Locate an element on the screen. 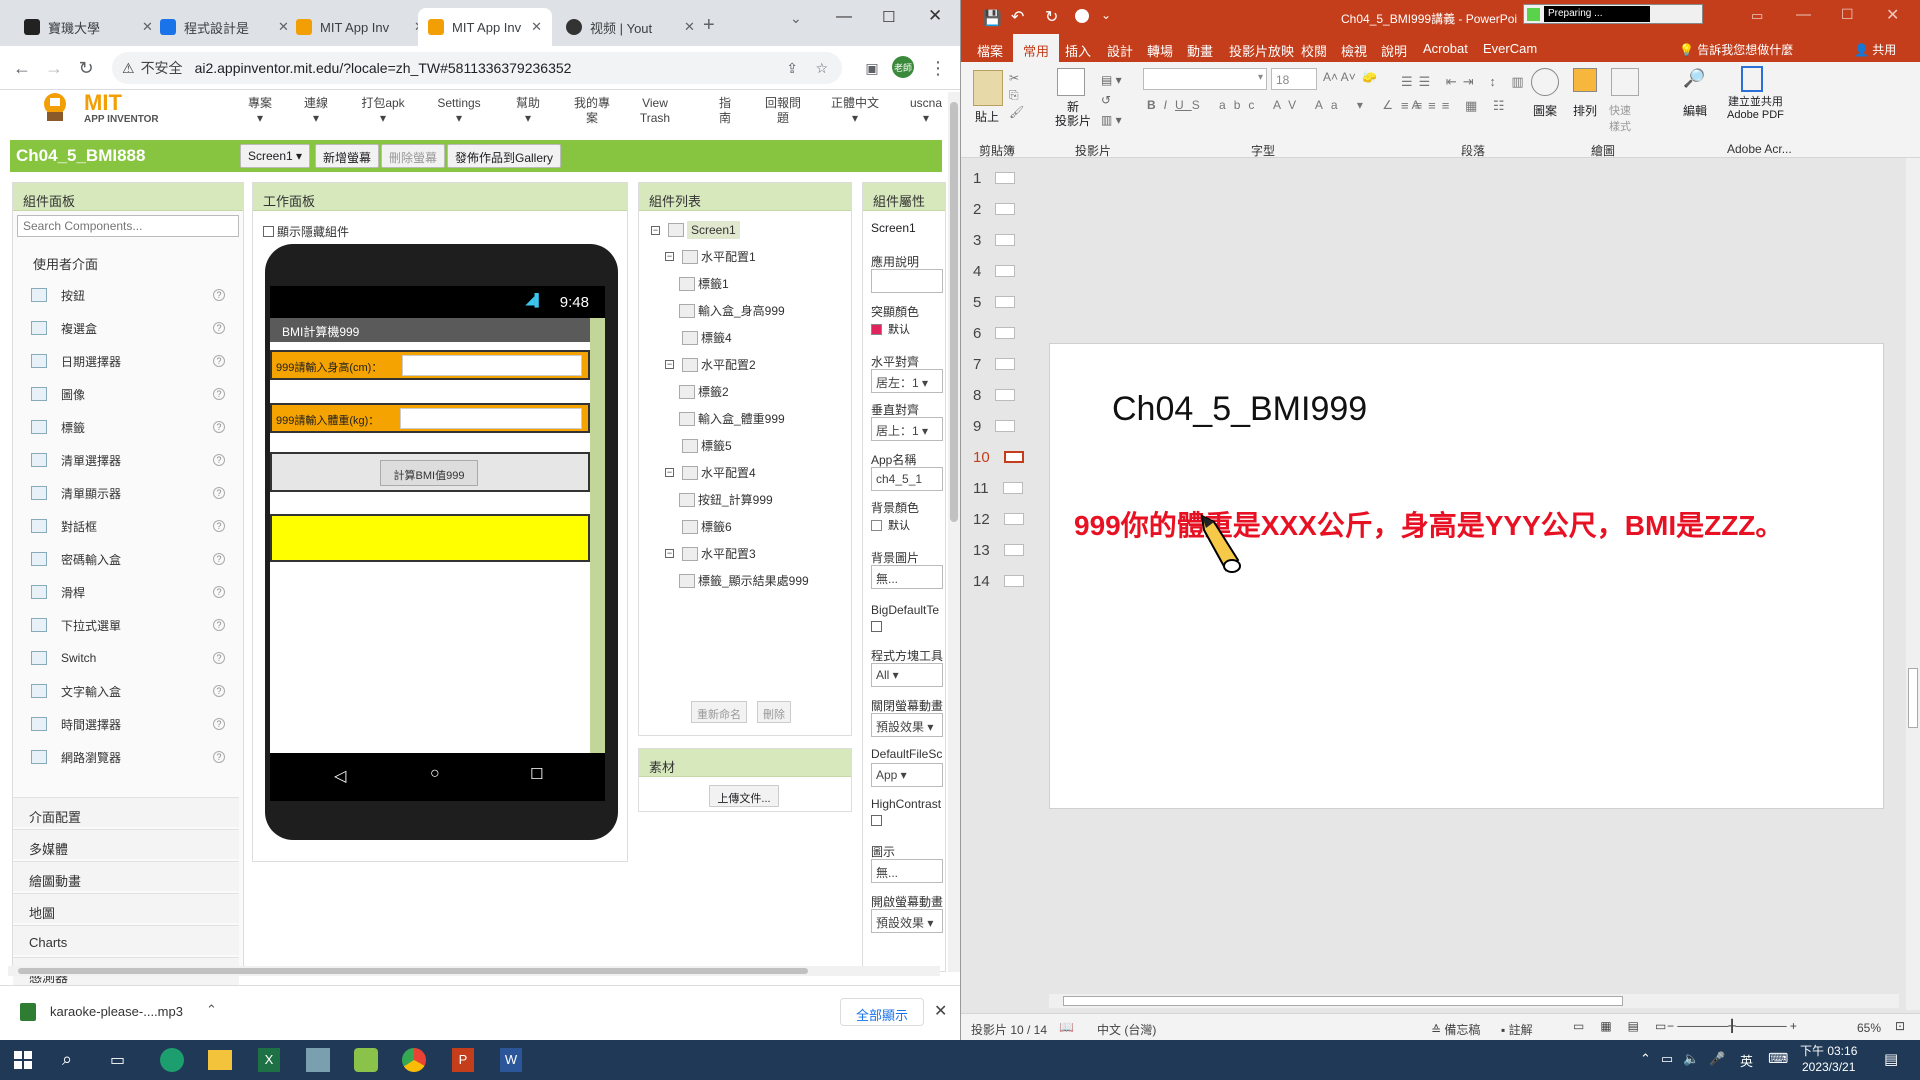  close-icon: ✕ is located at coordinates (689, 27).